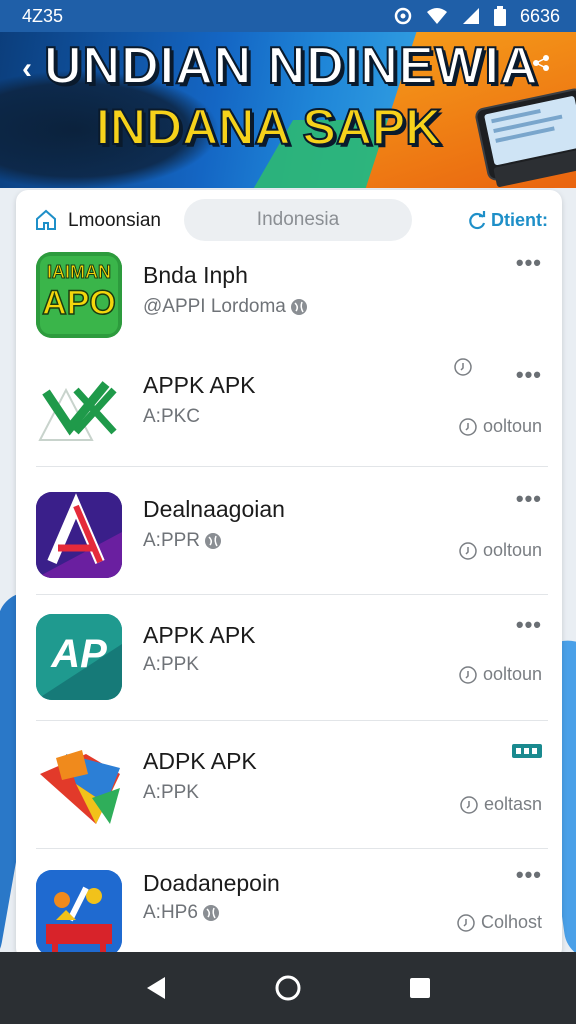  What do you see at coordinates (195, 275) in the screenshot?
I see `app-name: Bnda Inph` at bounding box center [195, 275].